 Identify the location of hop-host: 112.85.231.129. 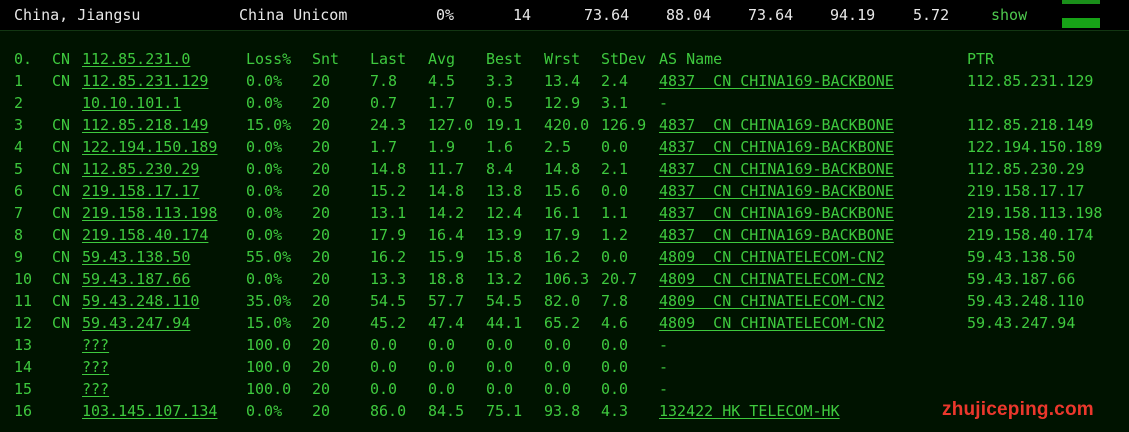
(145, 81).